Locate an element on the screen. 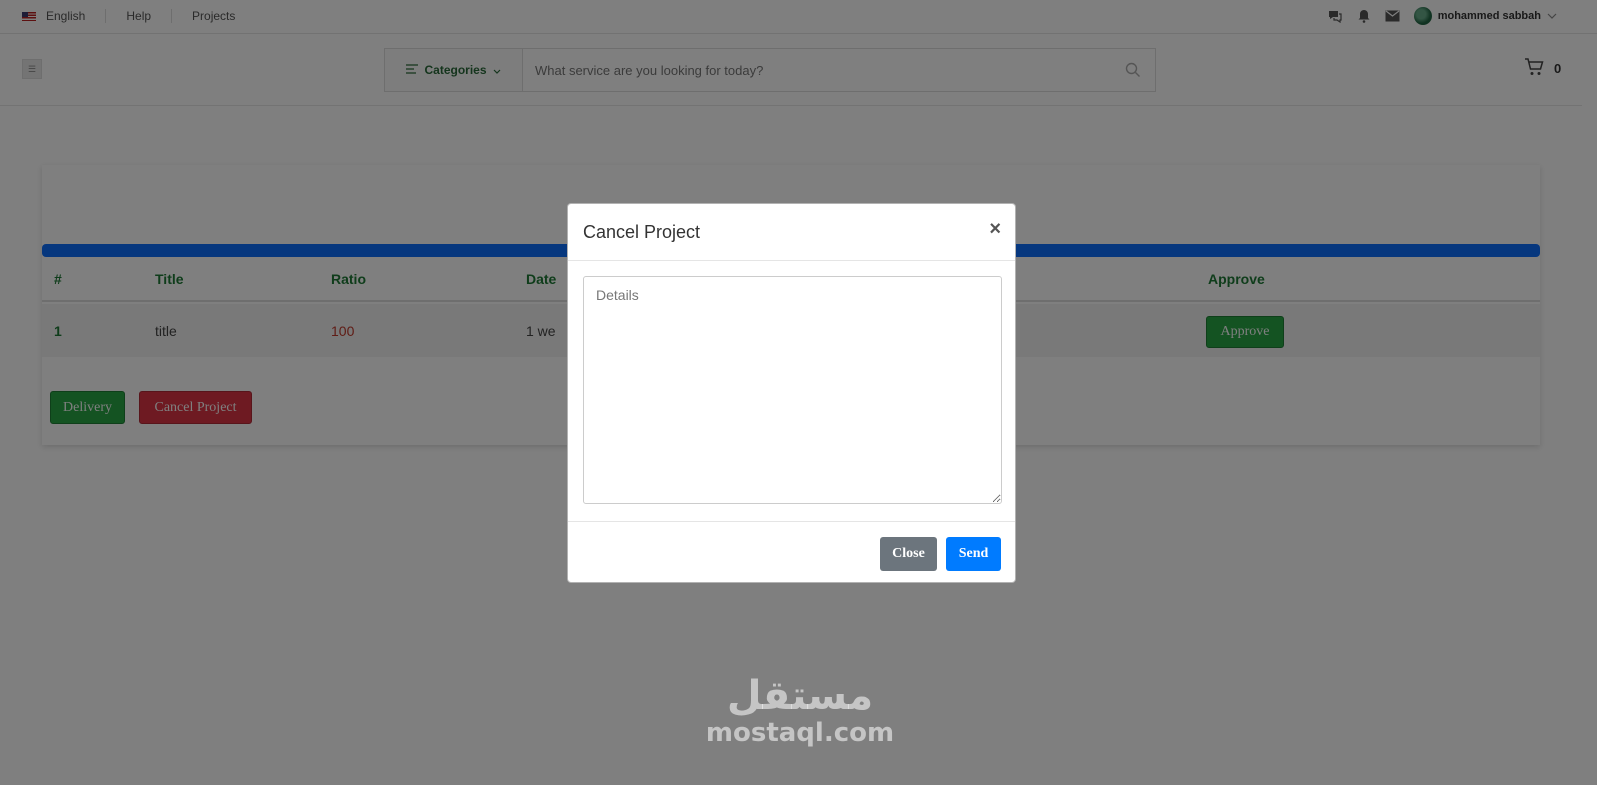 This screenshot has height=785, width=1597. modal-title: Cancel Project is located at coordinates (642, 232).